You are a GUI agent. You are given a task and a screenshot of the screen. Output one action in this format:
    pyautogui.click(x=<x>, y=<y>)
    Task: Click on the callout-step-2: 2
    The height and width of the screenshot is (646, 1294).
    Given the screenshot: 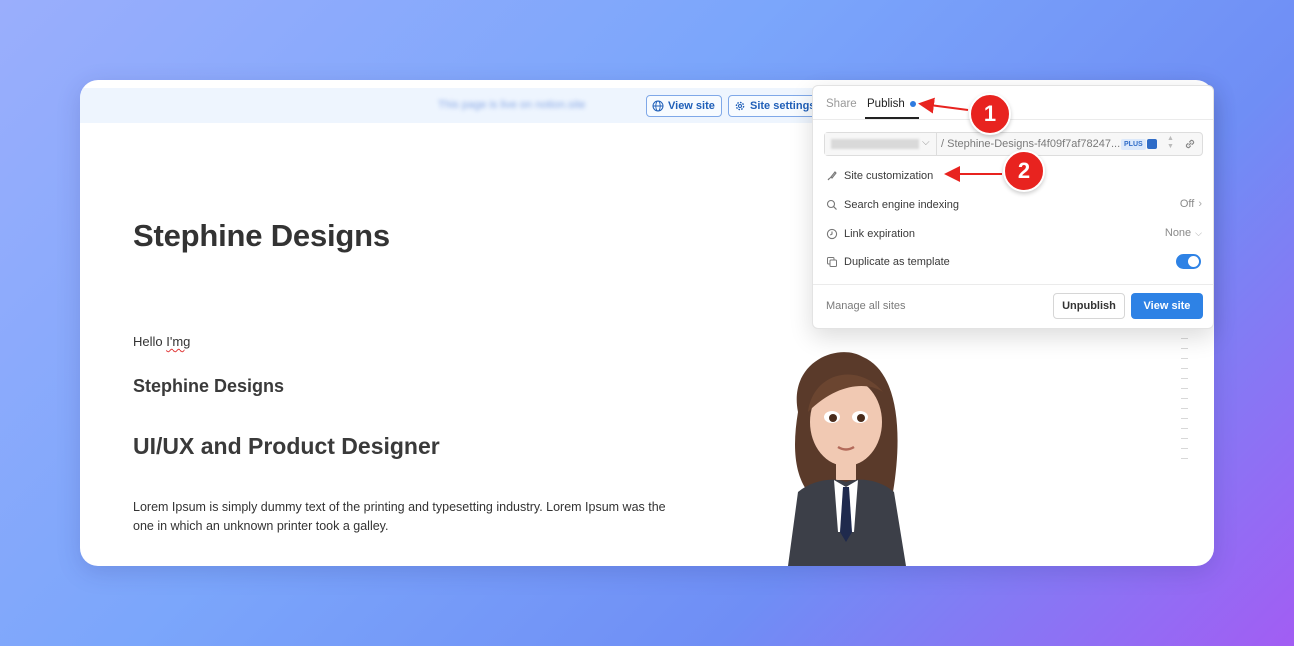 What is the action you would take?
    pyautogui.click(x=1024, y=171)
    